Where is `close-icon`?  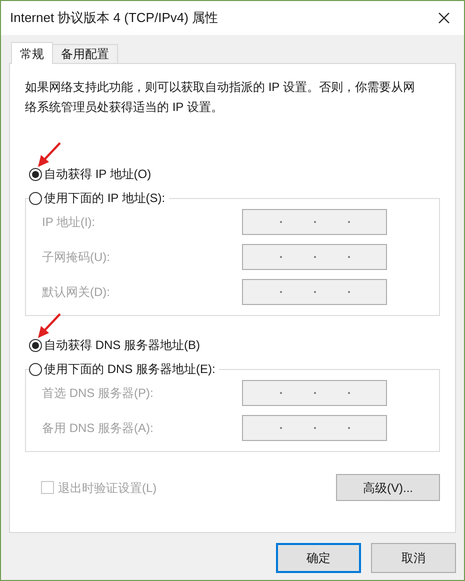
close-icon is located at coordinates (444, 18).